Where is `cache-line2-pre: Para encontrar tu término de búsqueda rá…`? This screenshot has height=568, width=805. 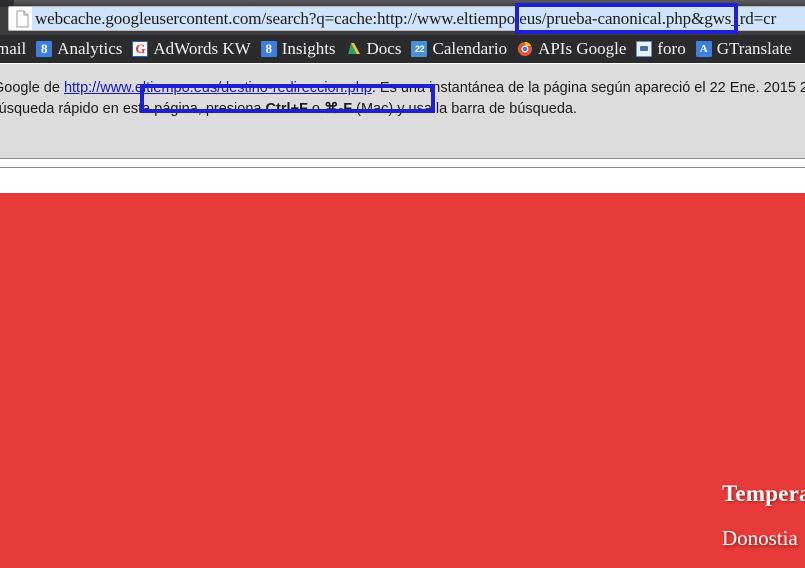 cache-line2-pre: Para encontrar tu término de búsqueda rá… is located at coordinates (131, 109).